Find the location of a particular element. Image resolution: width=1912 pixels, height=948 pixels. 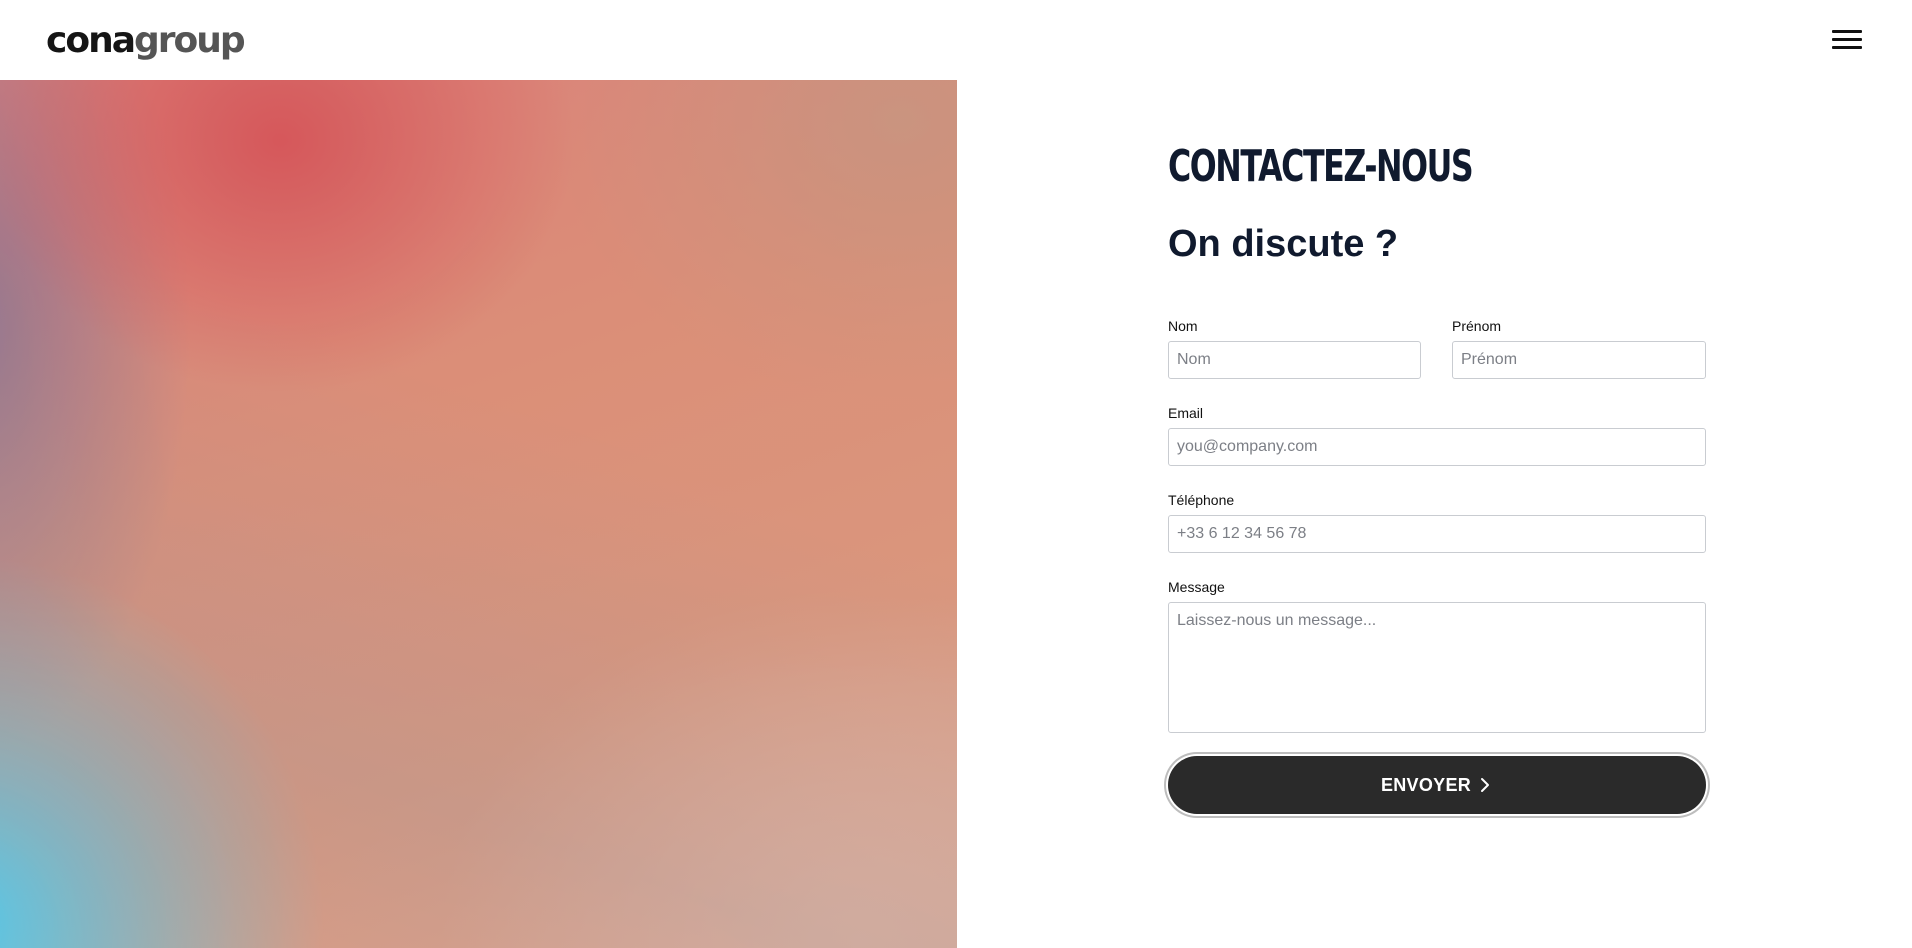

logo-text: conagroup is located at coordinates (146, 40).